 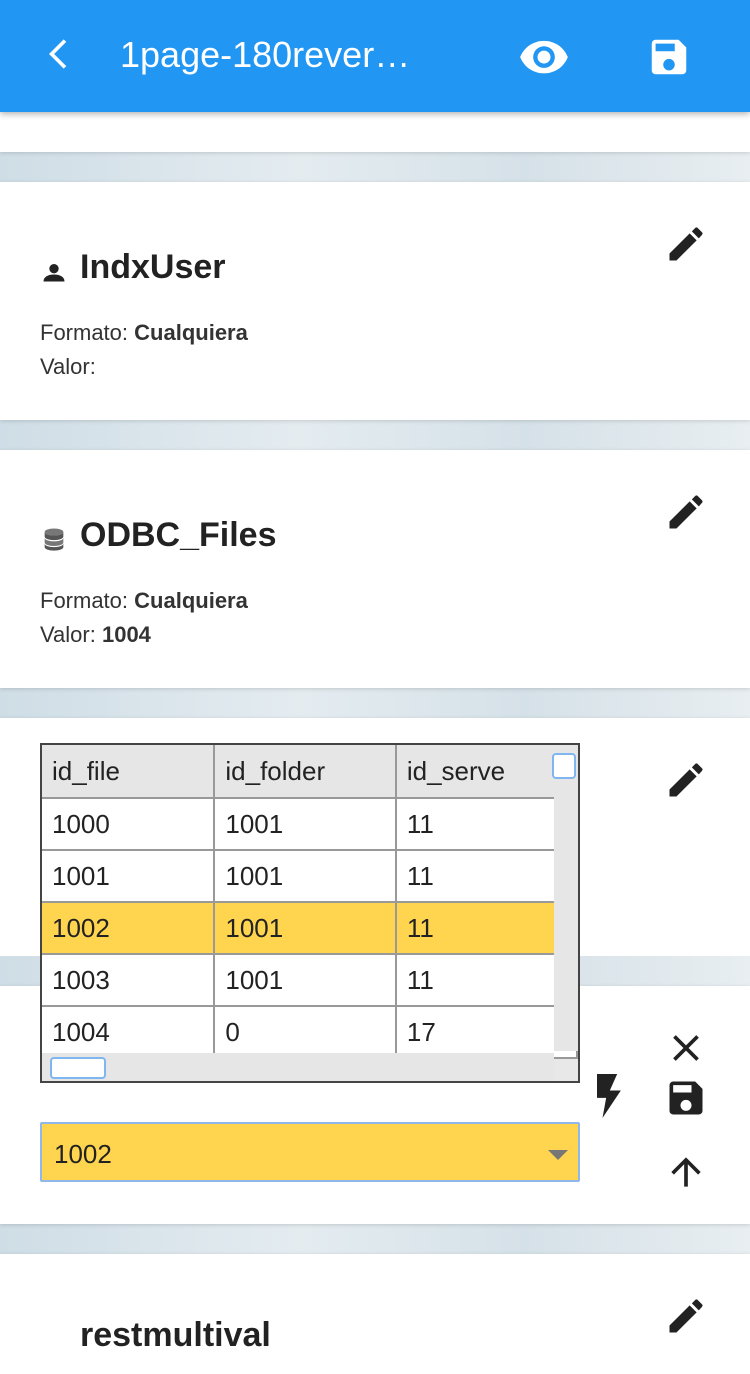 What do you see at coordinates (129, 824) in the screenshot?
I see `table-cell: 1000` at bounding box center [129, 824].